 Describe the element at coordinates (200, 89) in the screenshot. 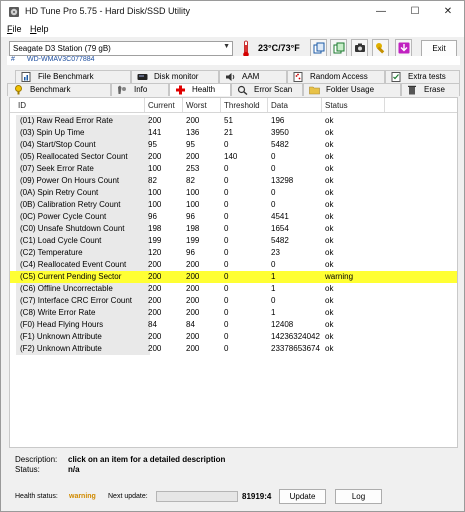

I see `tab-health: Health` at that location.